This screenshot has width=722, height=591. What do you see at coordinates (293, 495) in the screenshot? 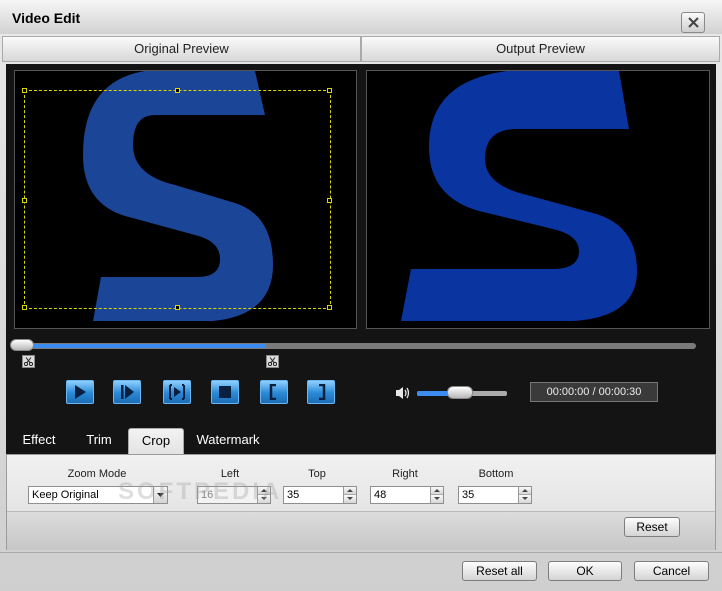
I see `top-value: 35` at bounding box center [293, 495].